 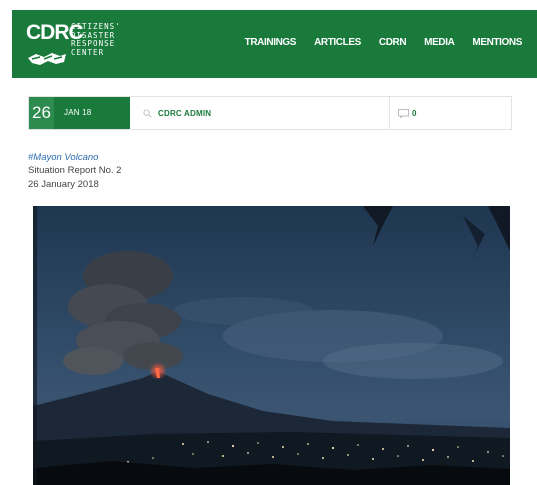 I want to click on meta-divider, so click(x=389, y=113).